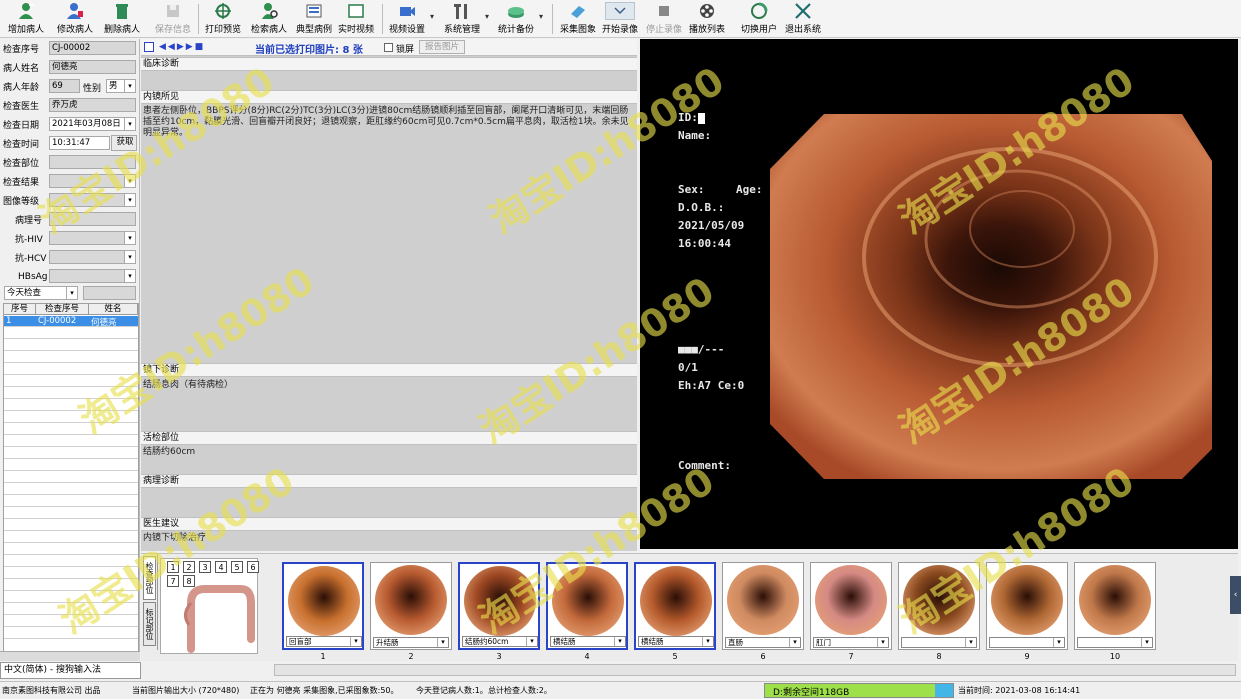 The height and width of the screenshot is (699, 1241). Describe the element at coordinates (92, 181) in the screenshot. I see `result-select: ▾` at that location.